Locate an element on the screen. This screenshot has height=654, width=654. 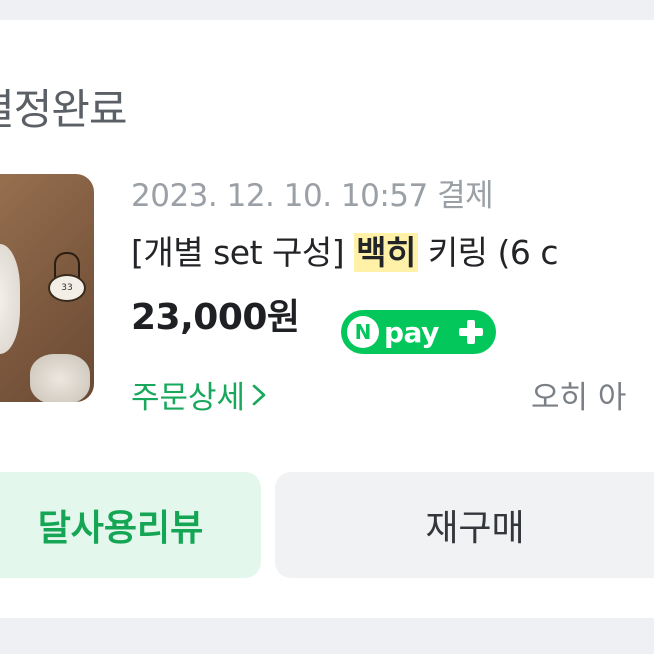
plus-icon is located at coordinates (471, 332).